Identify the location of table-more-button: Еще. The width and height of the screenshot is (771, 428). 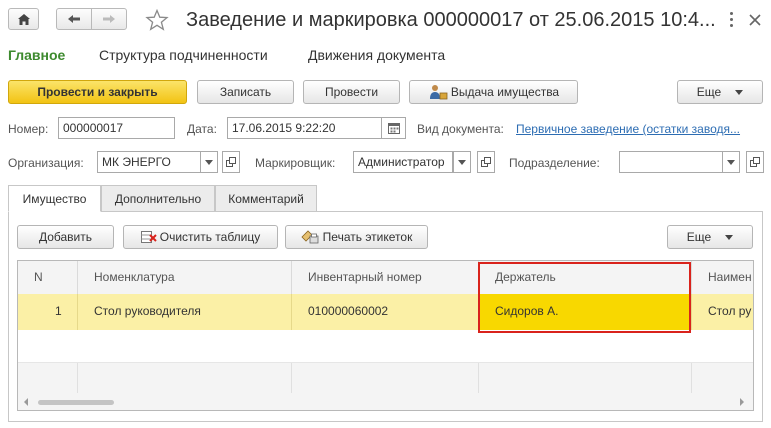
(710, 237).